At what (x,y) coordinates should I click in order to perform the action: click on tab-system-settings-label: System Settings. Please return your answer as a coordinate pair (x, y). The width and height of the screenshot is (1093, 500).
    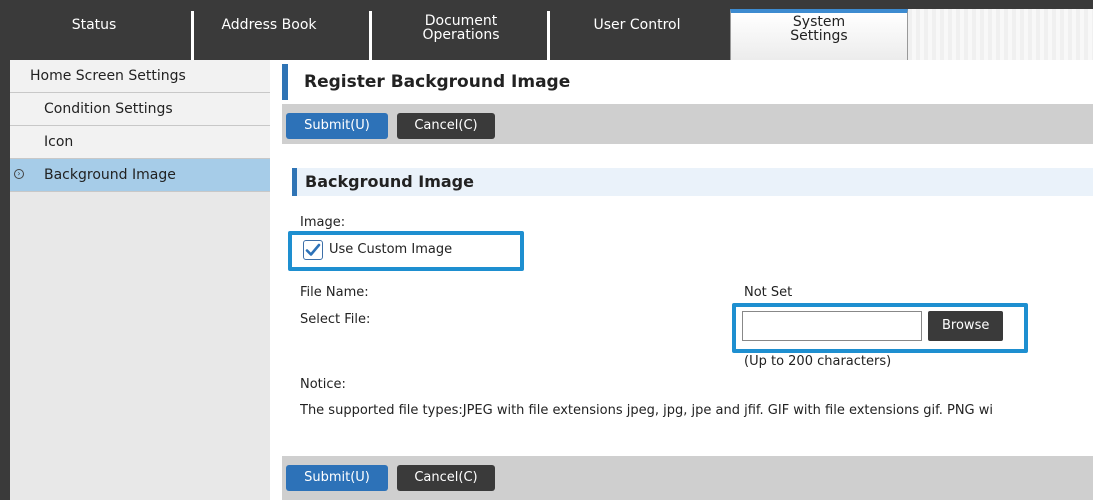
    Looking at the image, I should click on (819, 29).